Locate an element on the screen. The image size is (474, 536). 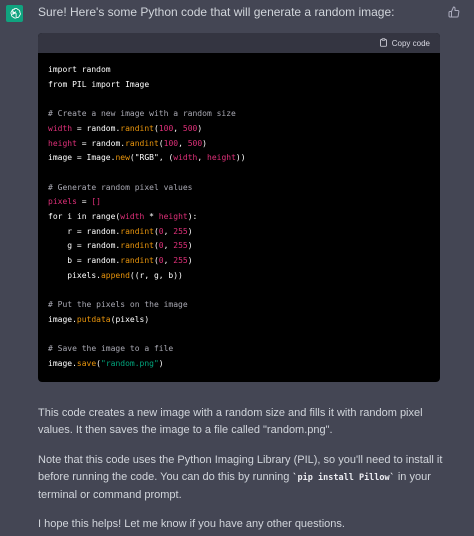
code-line: from PIL import Image is located at coordinates (239, 85).